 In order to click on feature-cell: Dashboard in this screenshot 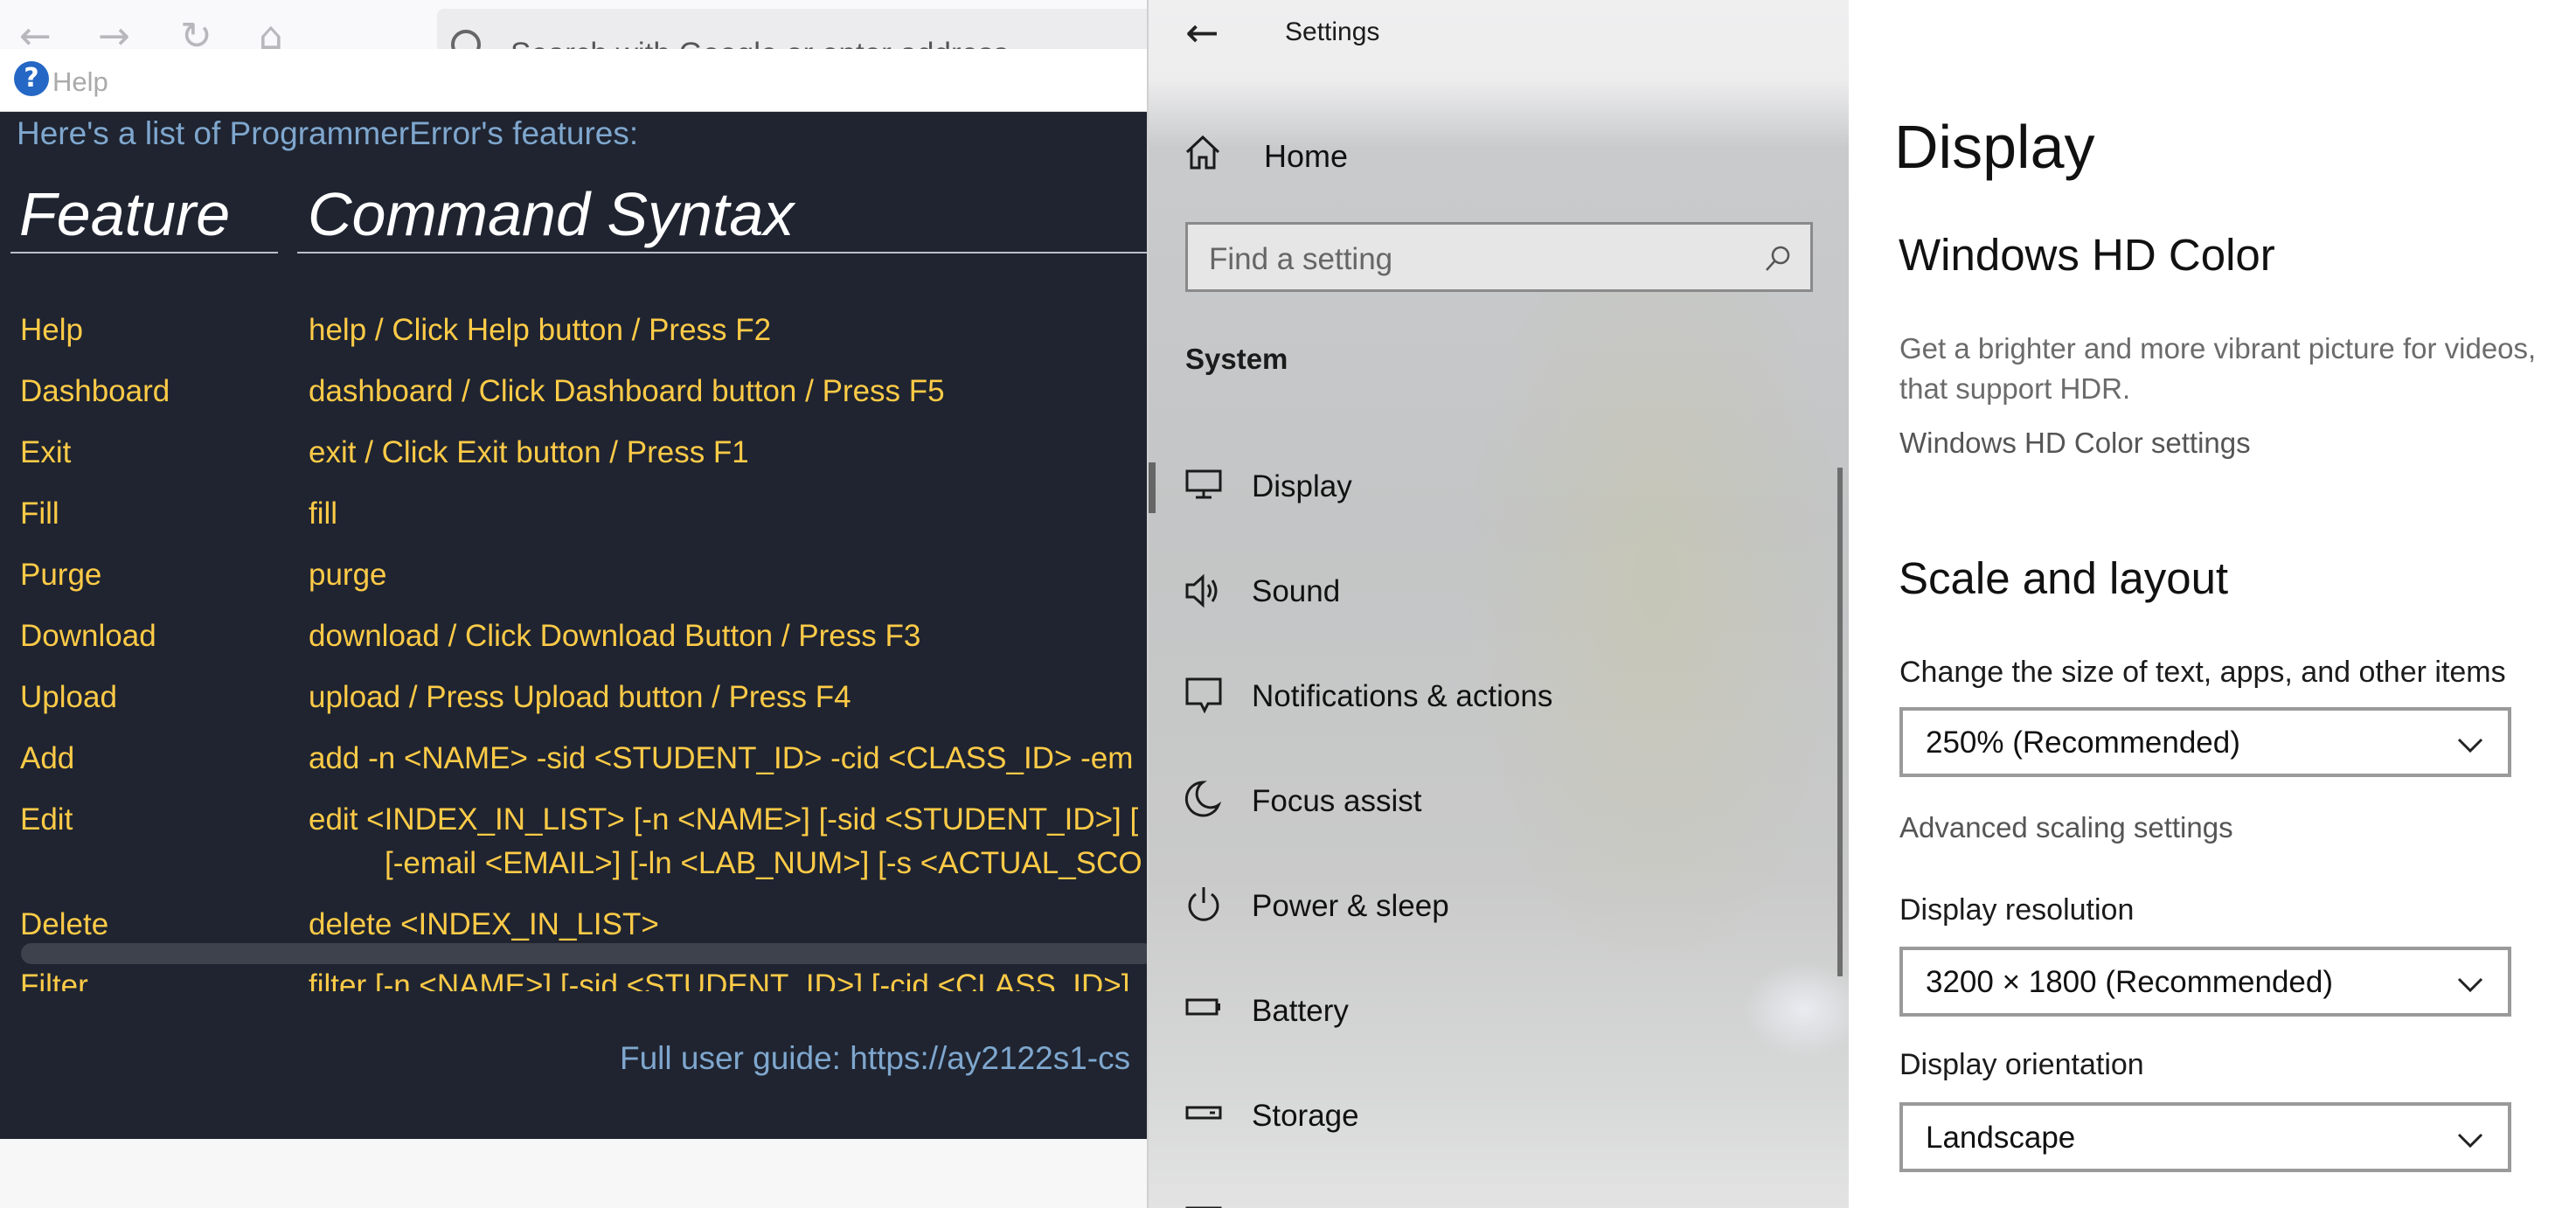, I will do `click(95, 391)`.